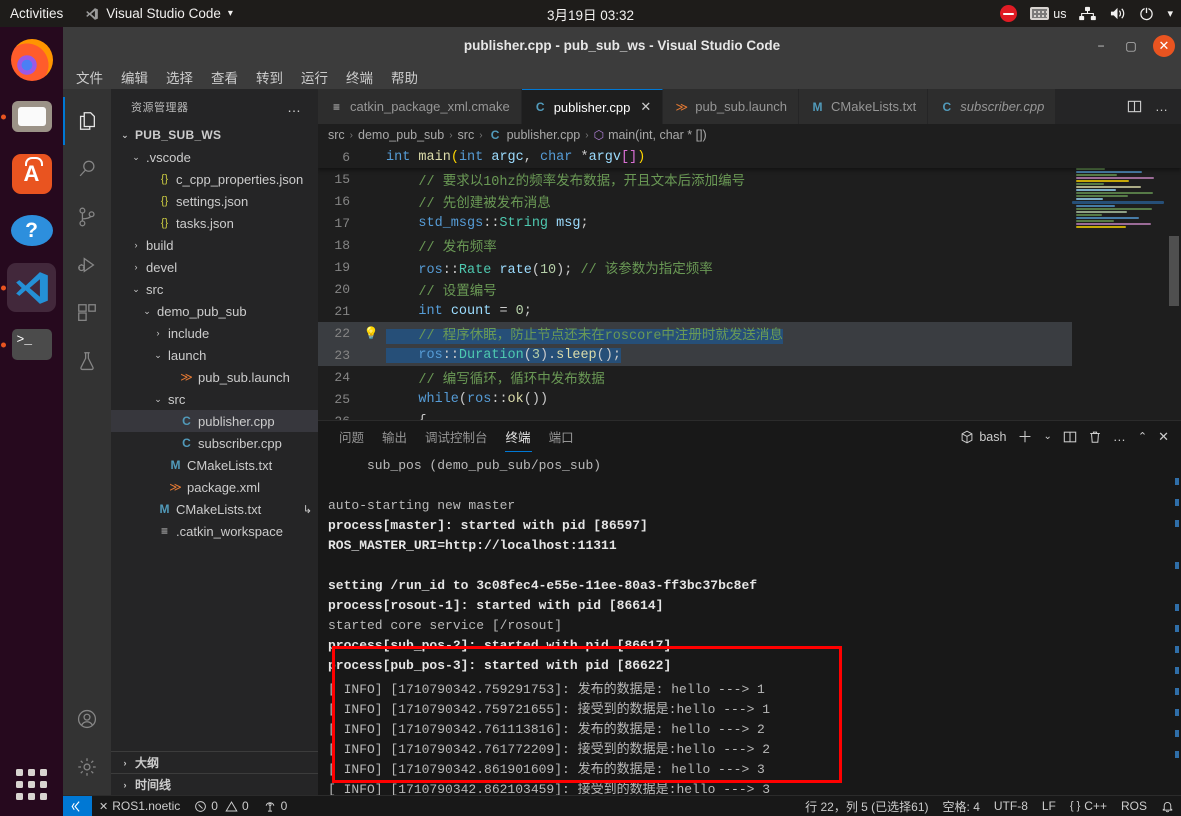  What do you see at coordinates (31, 784) in the screenshot?
I see `show-applications-button` at bounding box center [31, 784].